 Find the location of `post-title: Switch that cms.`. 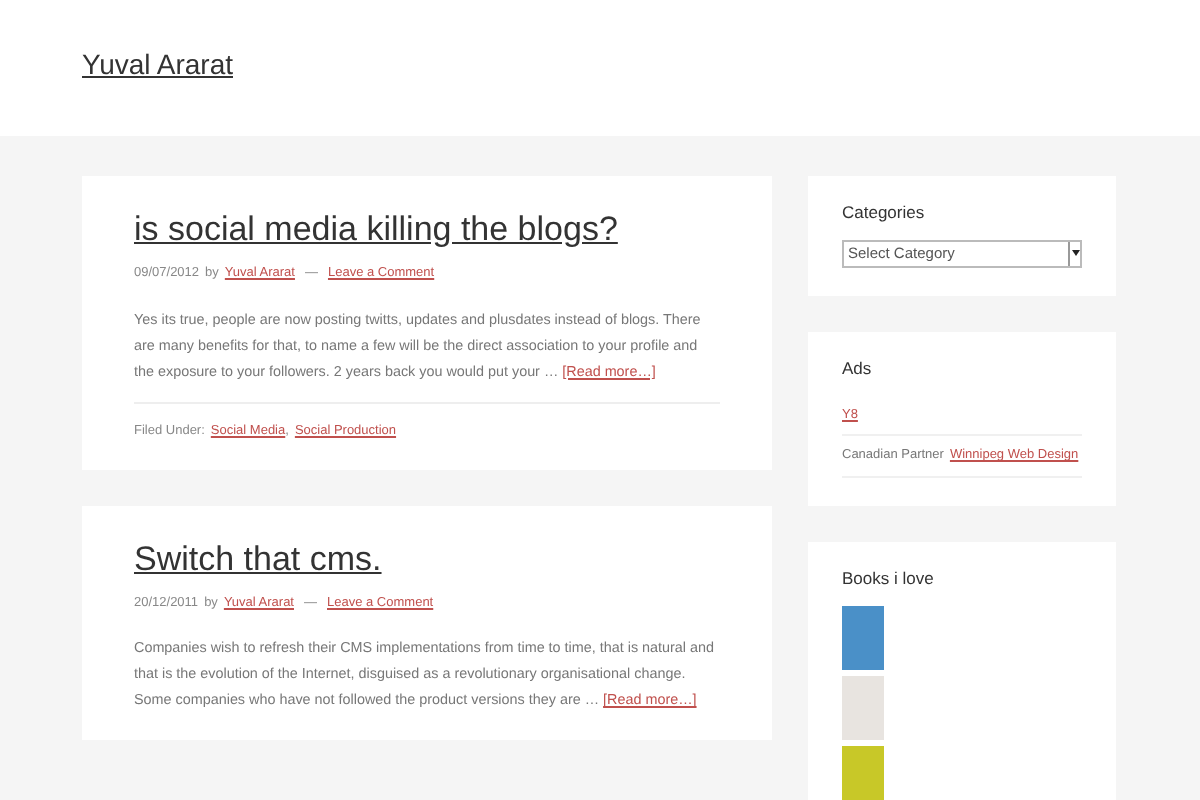

post-title: Switch that cms. is located at coordinates (427, 559).